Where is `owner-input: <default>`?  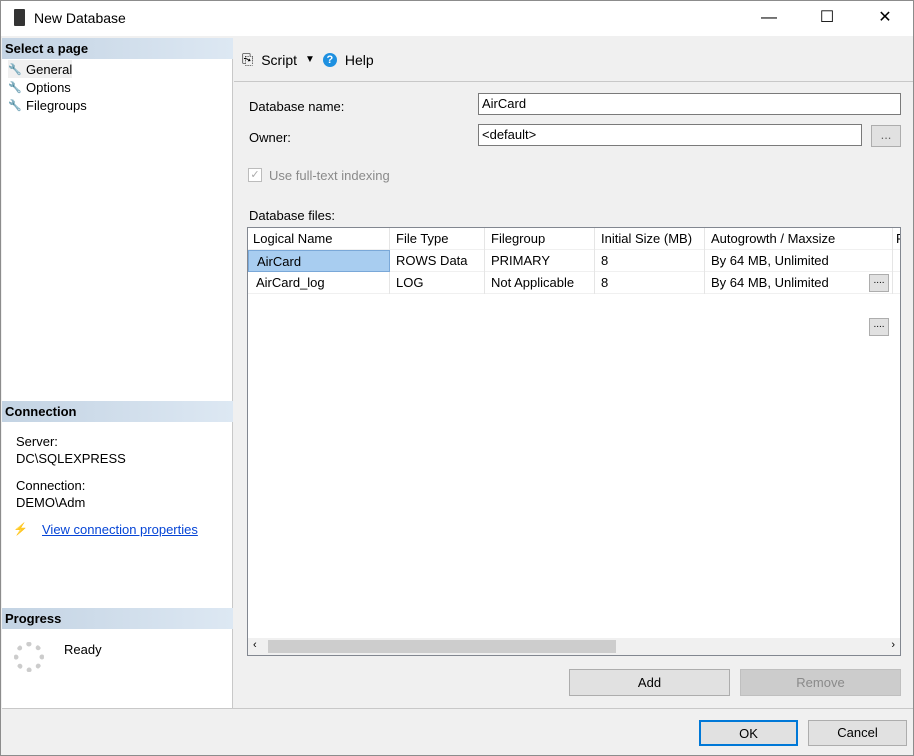 owner-input: <default> is located at coordinates (670, 135).